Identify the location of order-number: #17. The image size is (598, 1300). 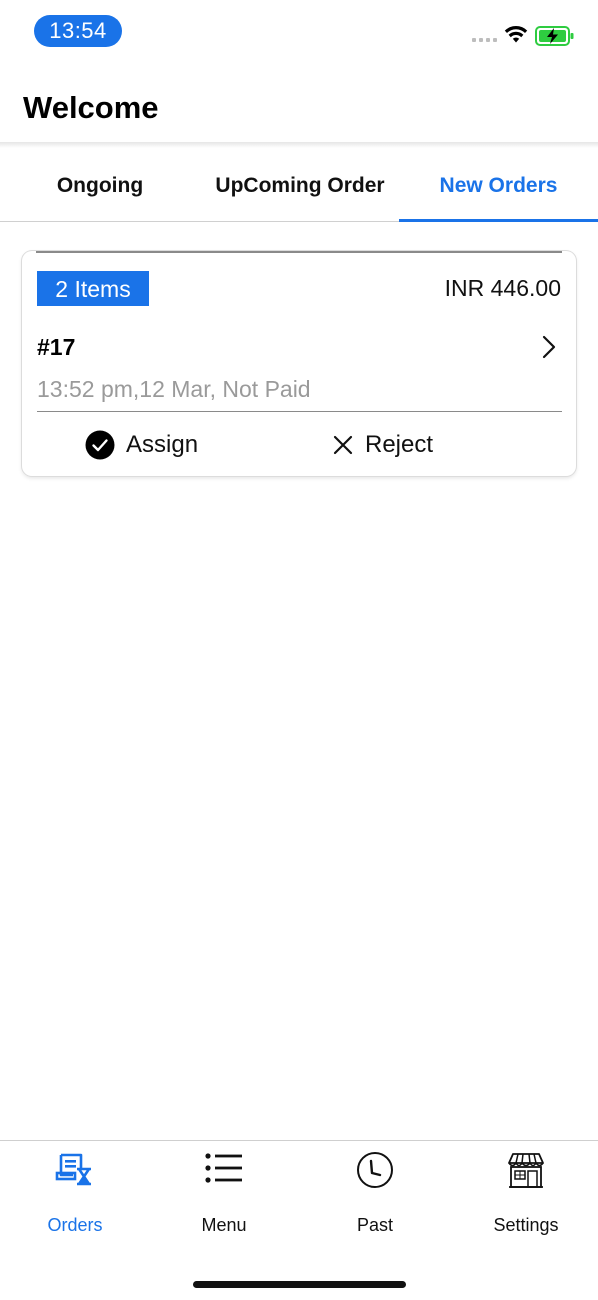
(56, 347).